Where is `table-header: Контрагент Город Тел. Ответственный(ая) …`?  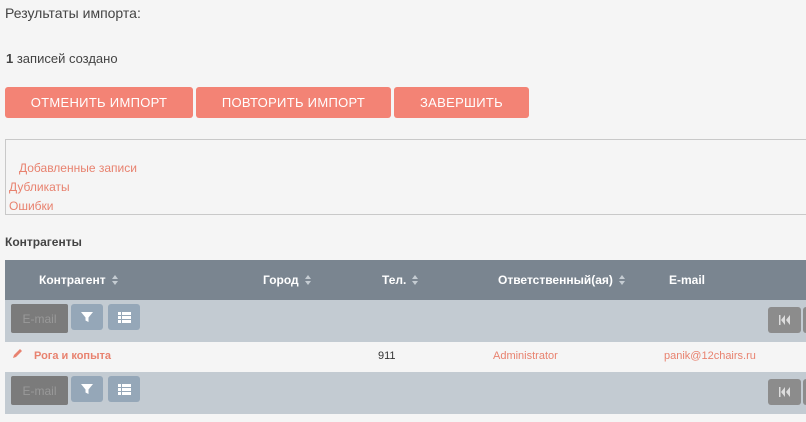 table-header: Контрагент Город Тел. Ответственный(ая) … is located at coordinates (405, 280).